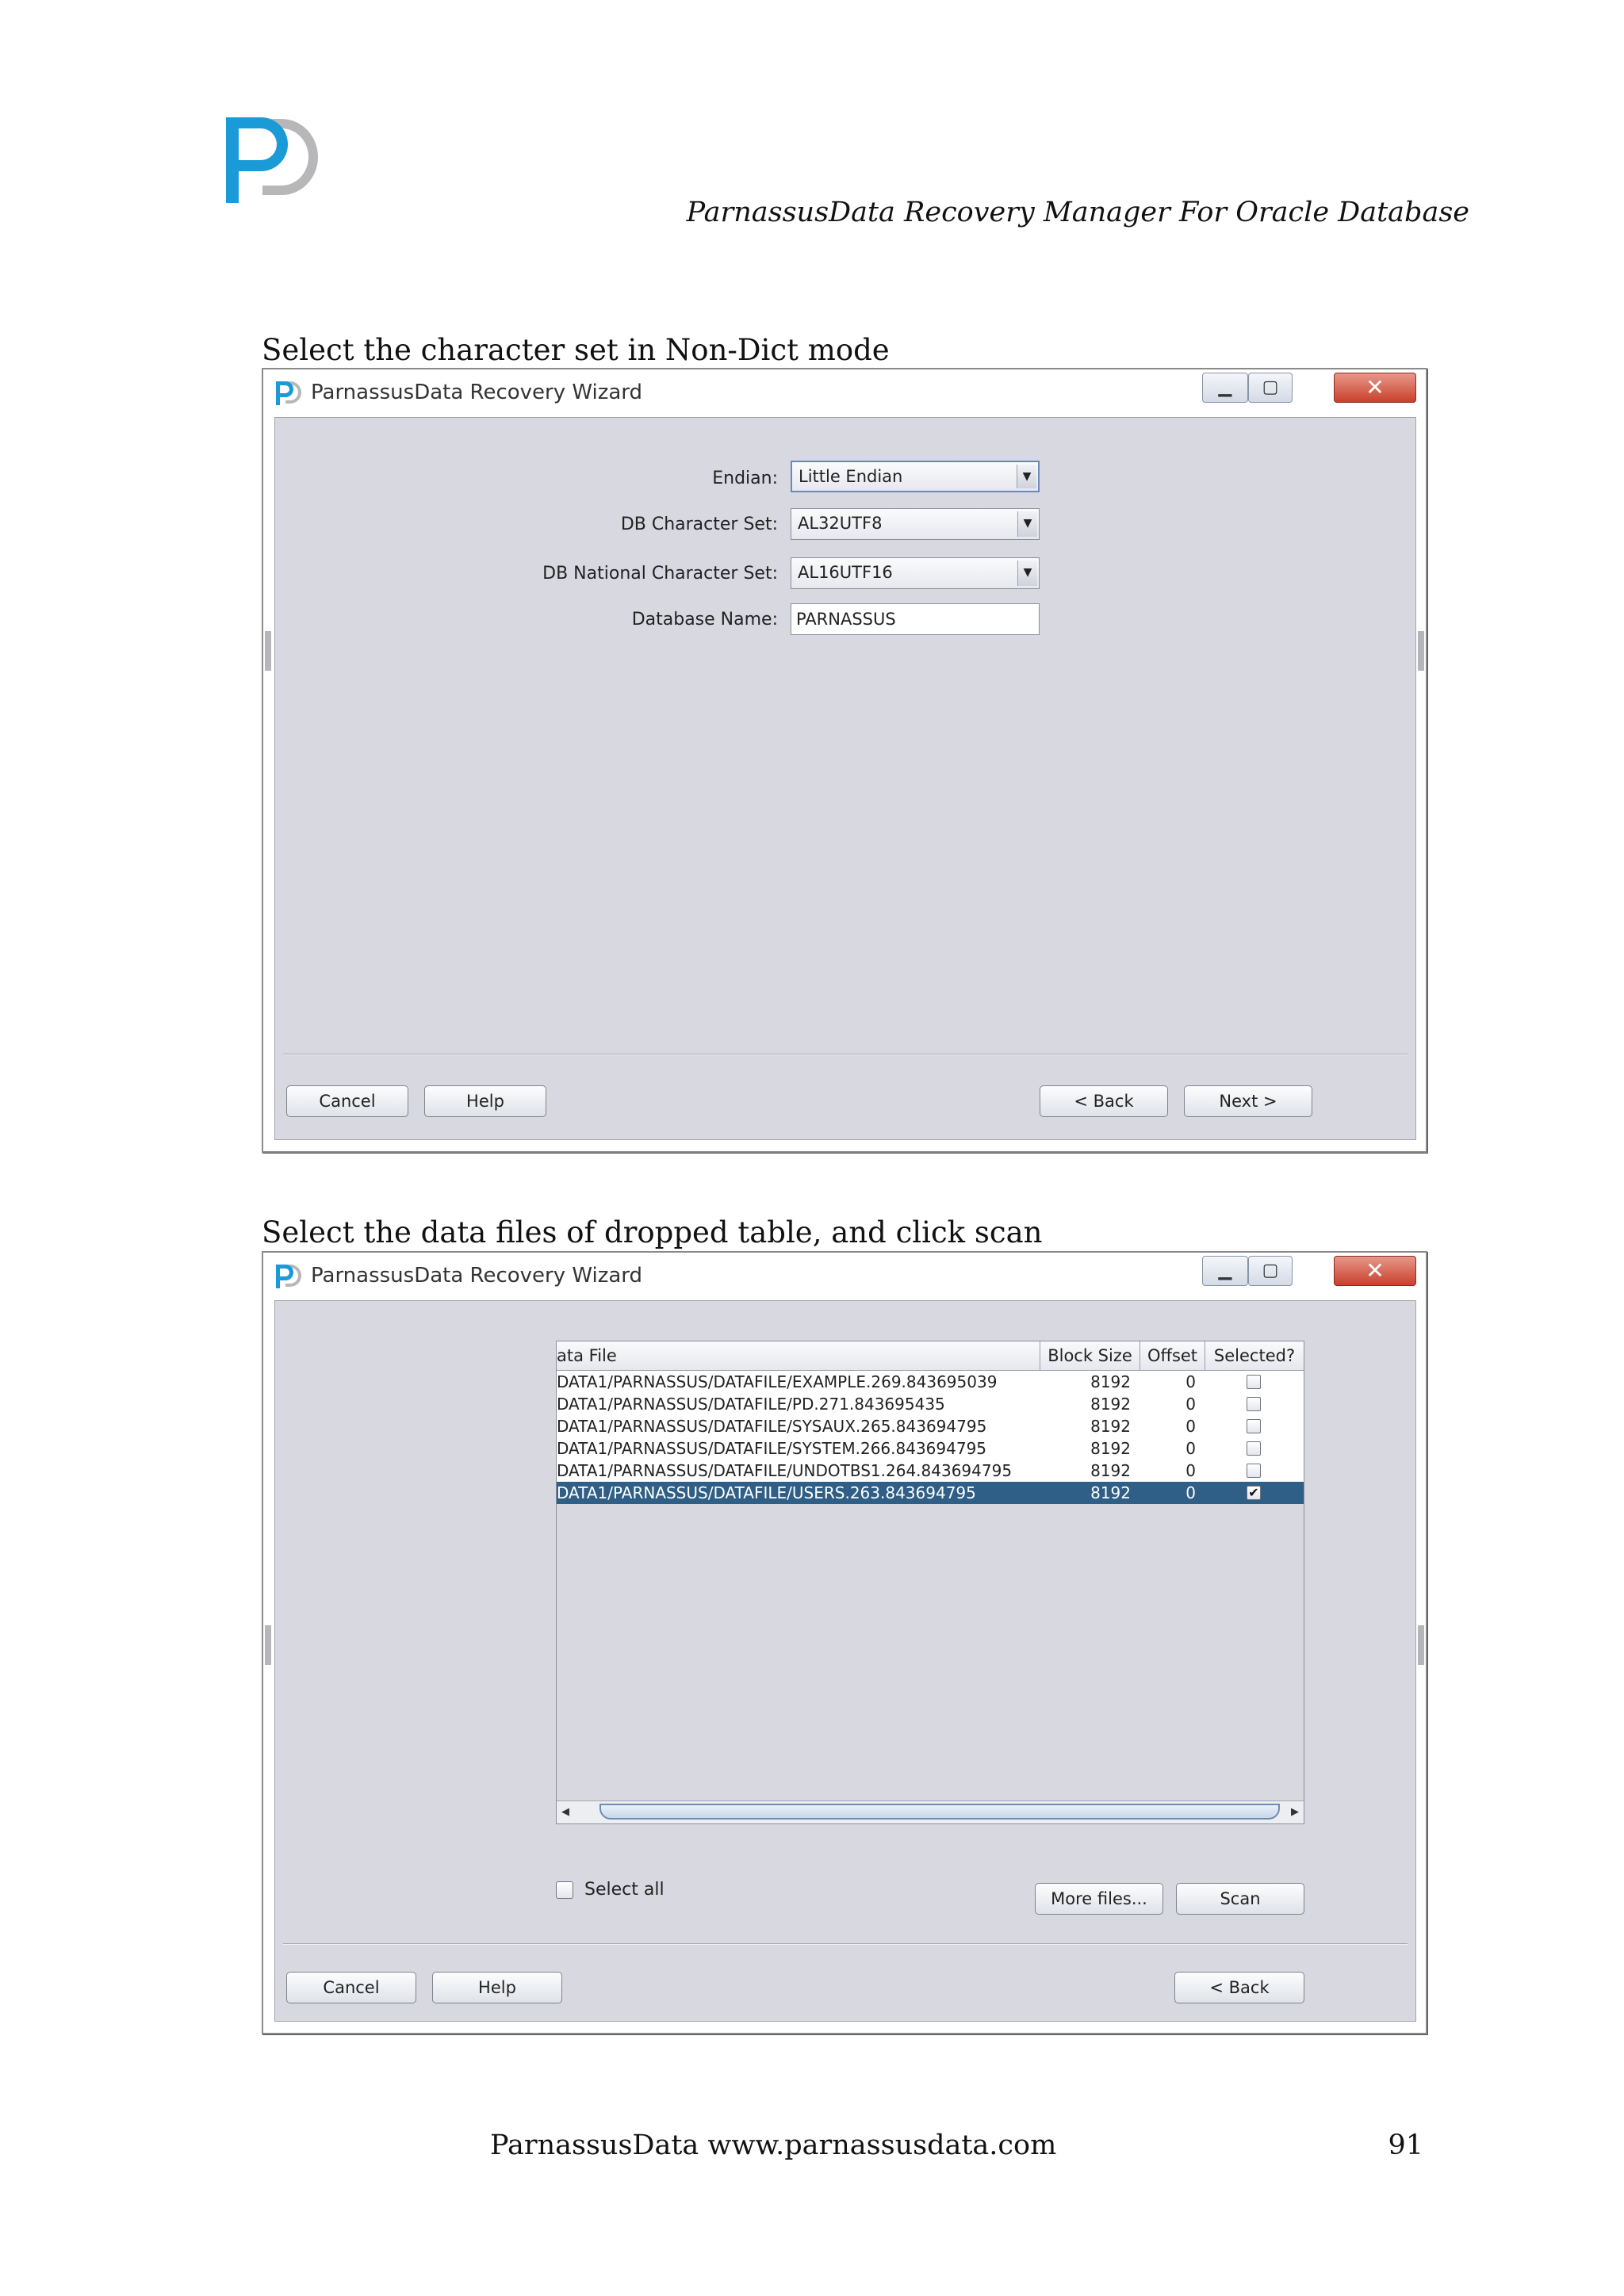  What do you see at coordinates (624, 1890) in the screenshot?
I see `select-all-label: Select all` at bounding box center [624, 1890].